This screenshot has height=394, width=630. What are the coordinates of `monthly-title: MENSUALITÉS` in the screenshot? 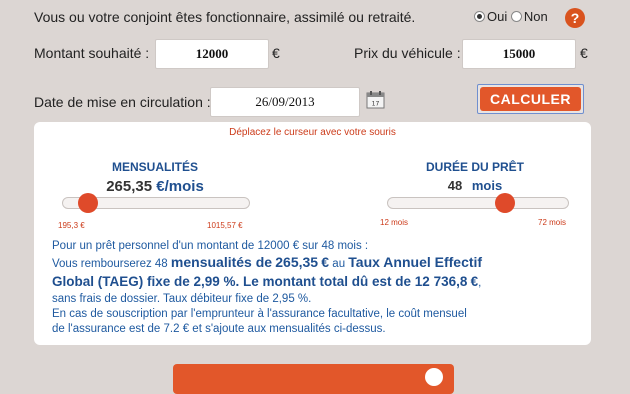 It's located at (154, 167).